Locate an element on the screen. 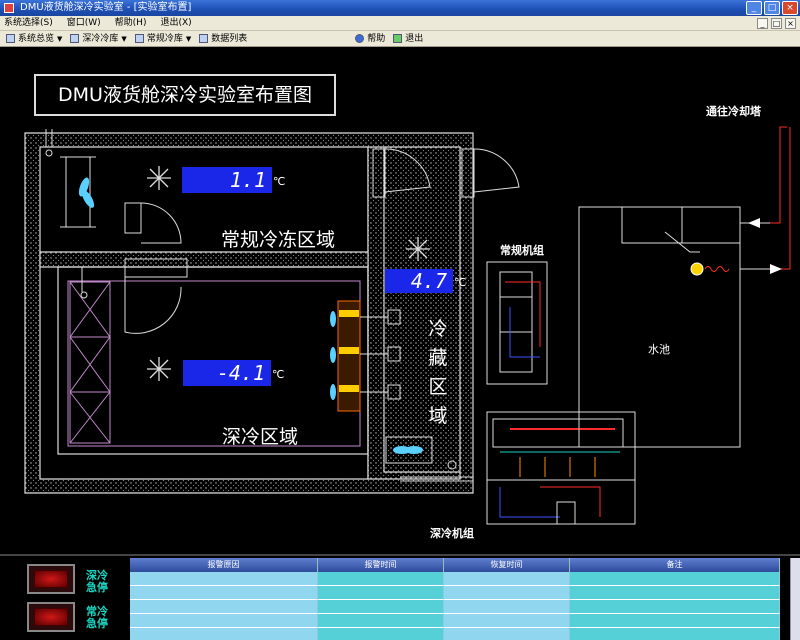 This screenshot has height=640, width=800. pool-and-piping is located at coordinates (674, 327).